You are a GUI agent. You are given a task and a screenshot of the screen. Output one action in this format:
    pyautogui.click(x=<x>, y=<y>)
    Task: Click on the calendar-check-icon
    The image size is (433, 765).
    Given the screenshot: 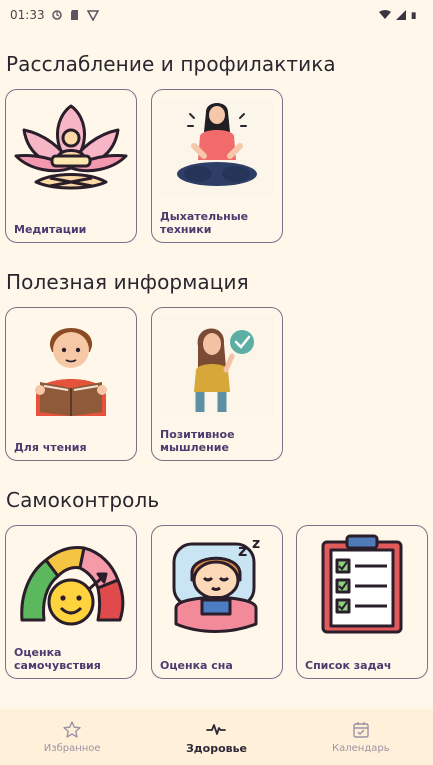 What is the action you would take?
    pyautogui.click(x=361, y=730)
    